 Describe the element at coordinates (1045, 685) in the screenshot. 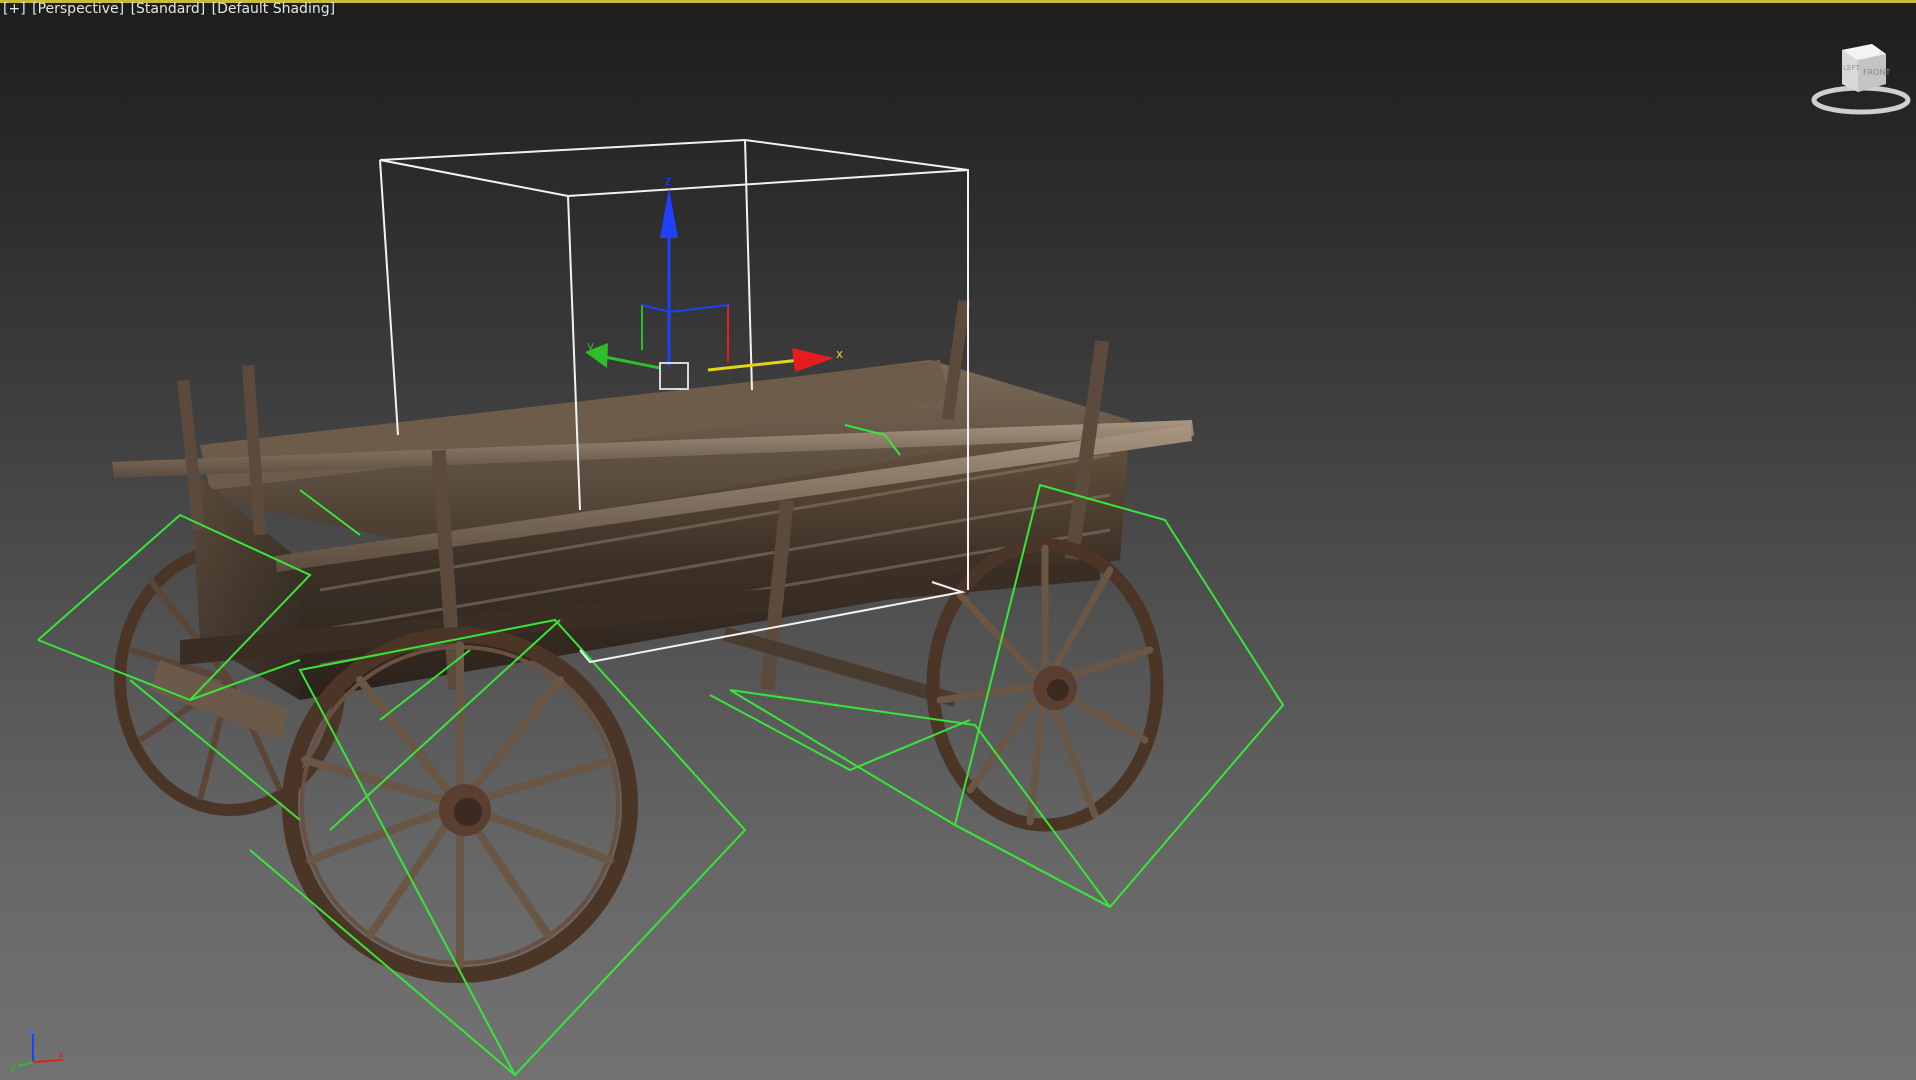

I see `wagon-rear-right-wheel` at that location.